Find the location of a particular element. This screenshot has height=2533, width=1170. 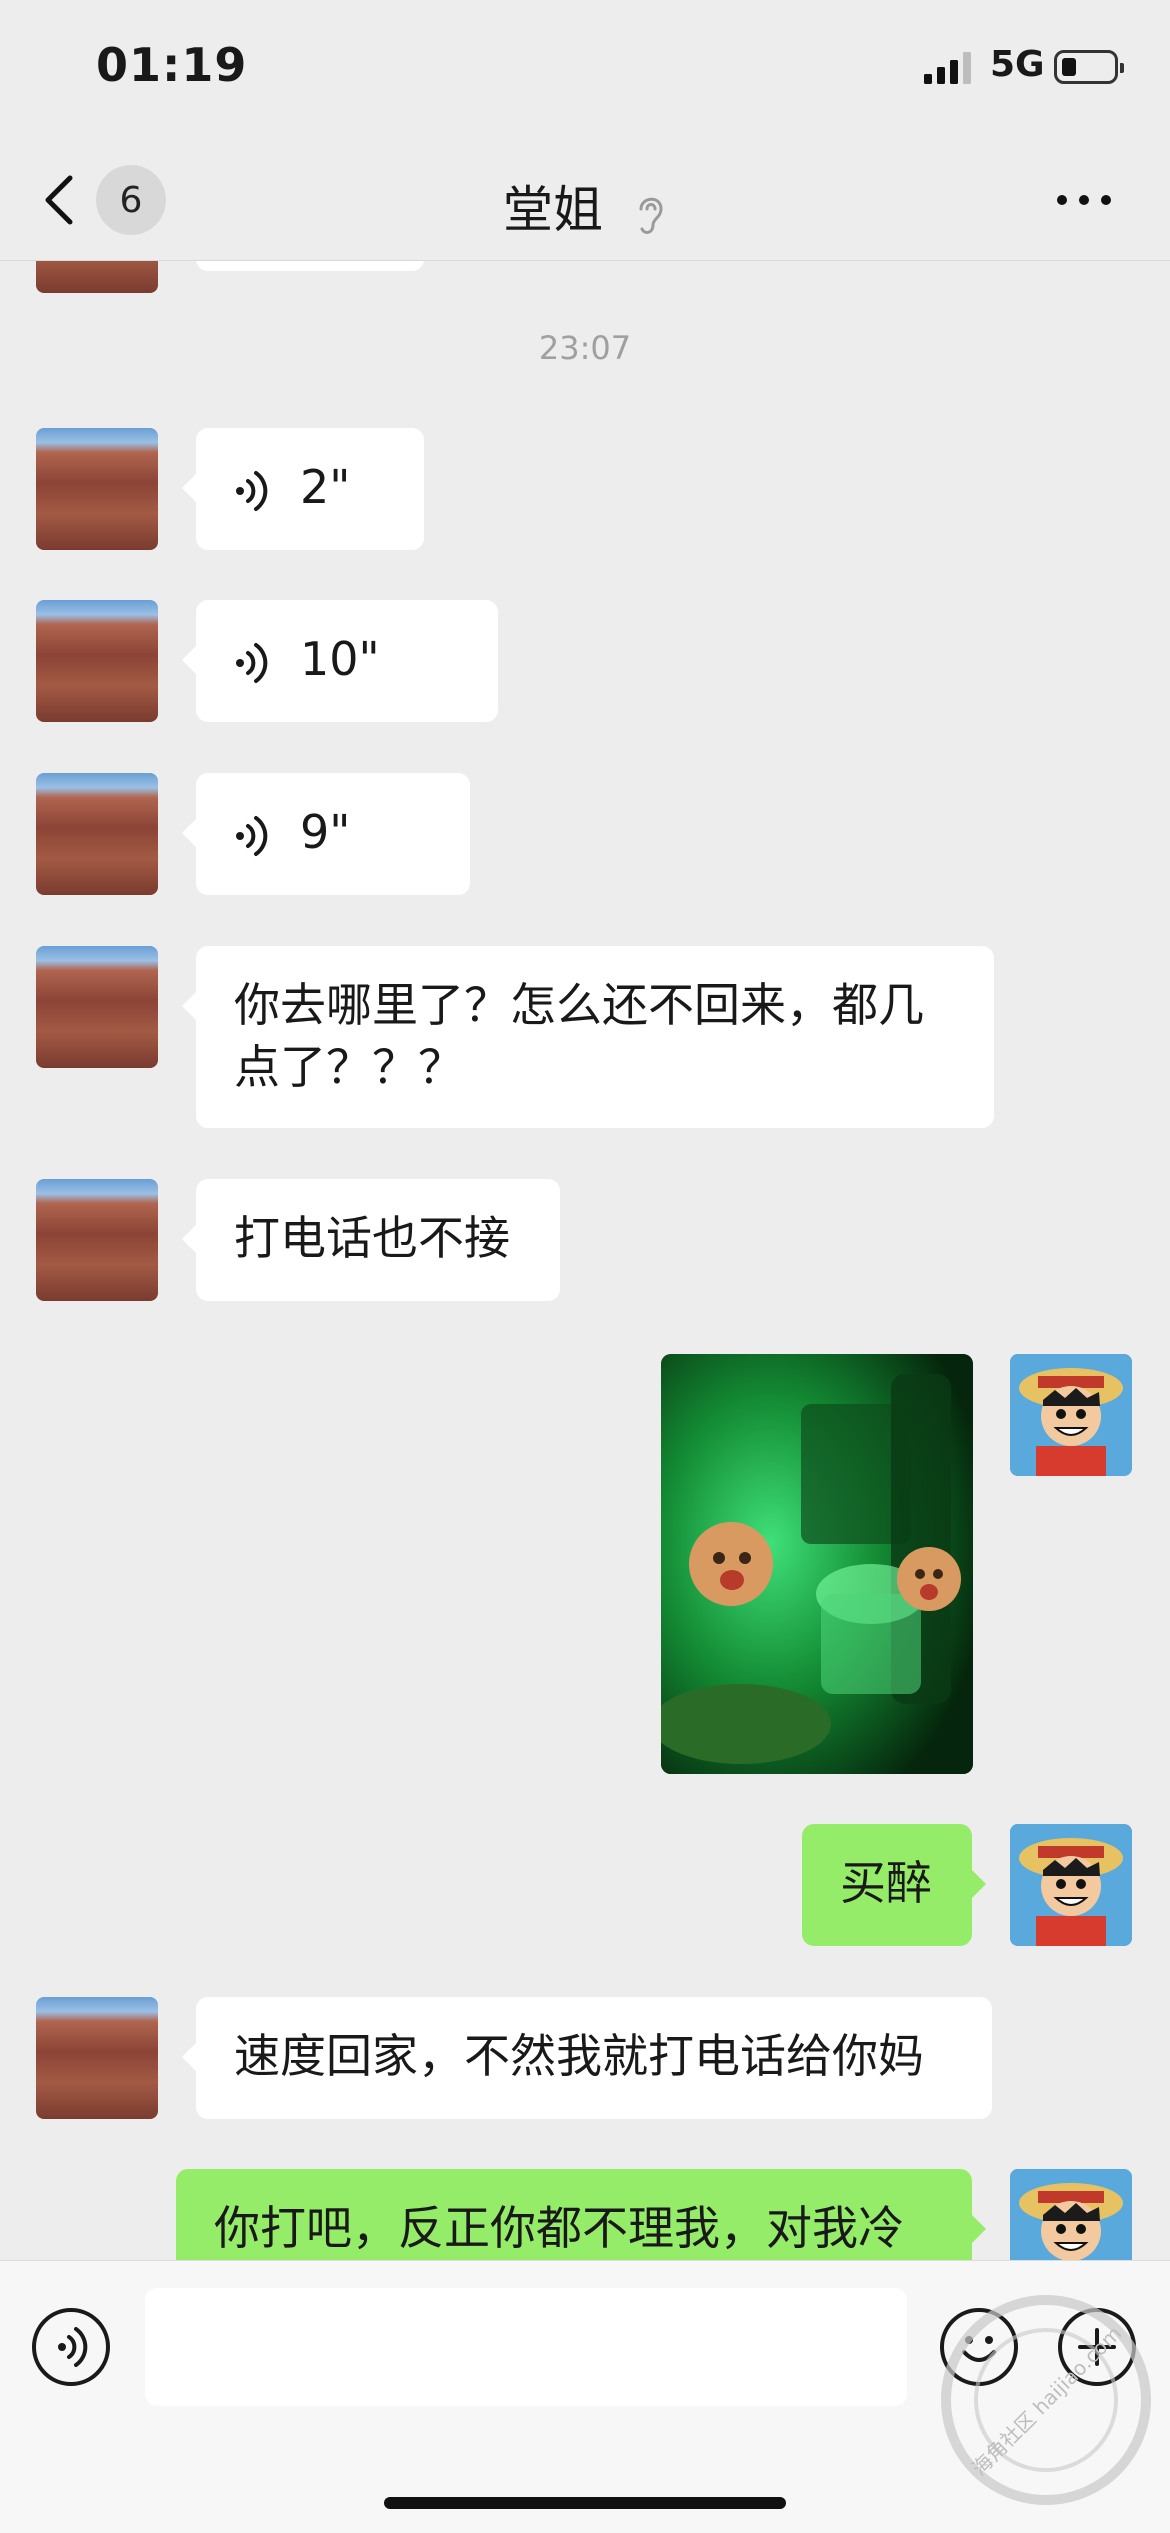

self-message-bubble: 买醉 is located at coordinates (894, 1885).